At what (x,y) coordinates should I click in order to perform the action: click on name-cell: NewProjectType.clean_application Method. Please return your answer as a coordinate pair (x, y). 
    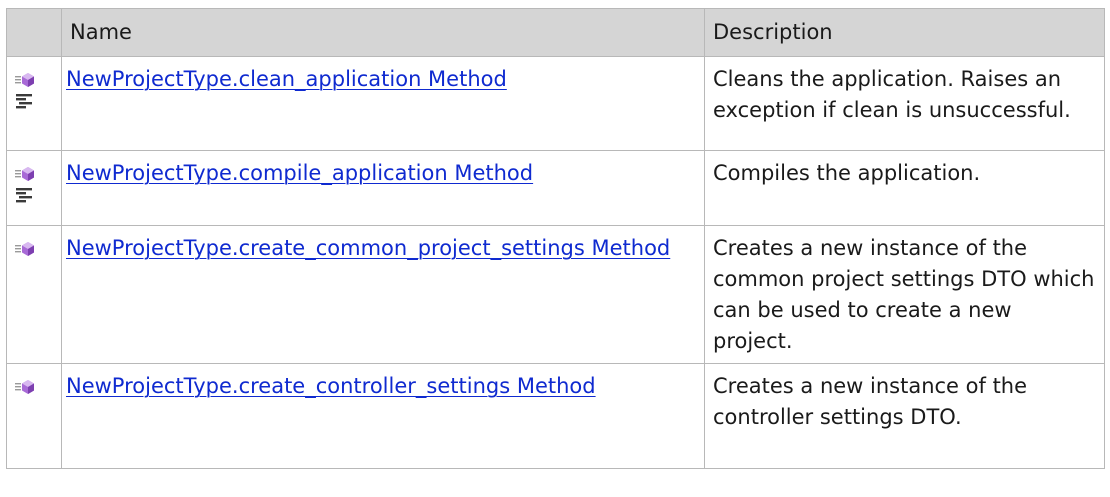
    Looking at the image, I should click on (383, 103).